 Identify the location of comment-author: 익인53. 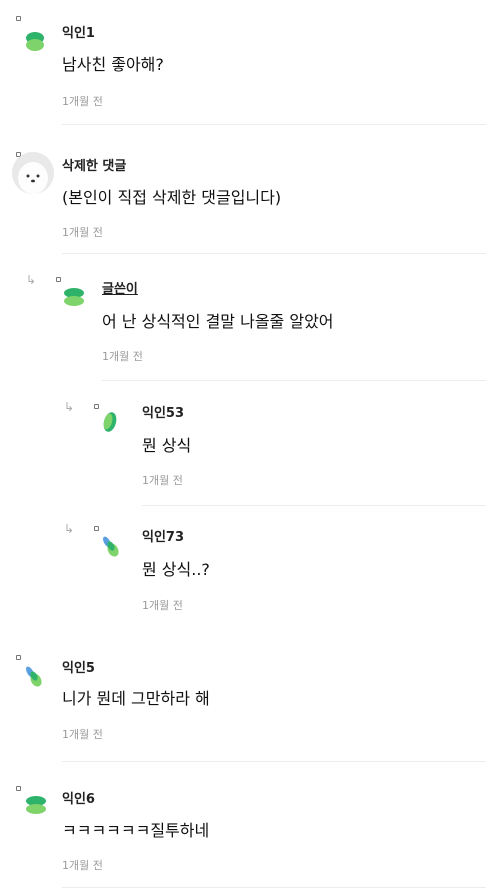
(163, 411).